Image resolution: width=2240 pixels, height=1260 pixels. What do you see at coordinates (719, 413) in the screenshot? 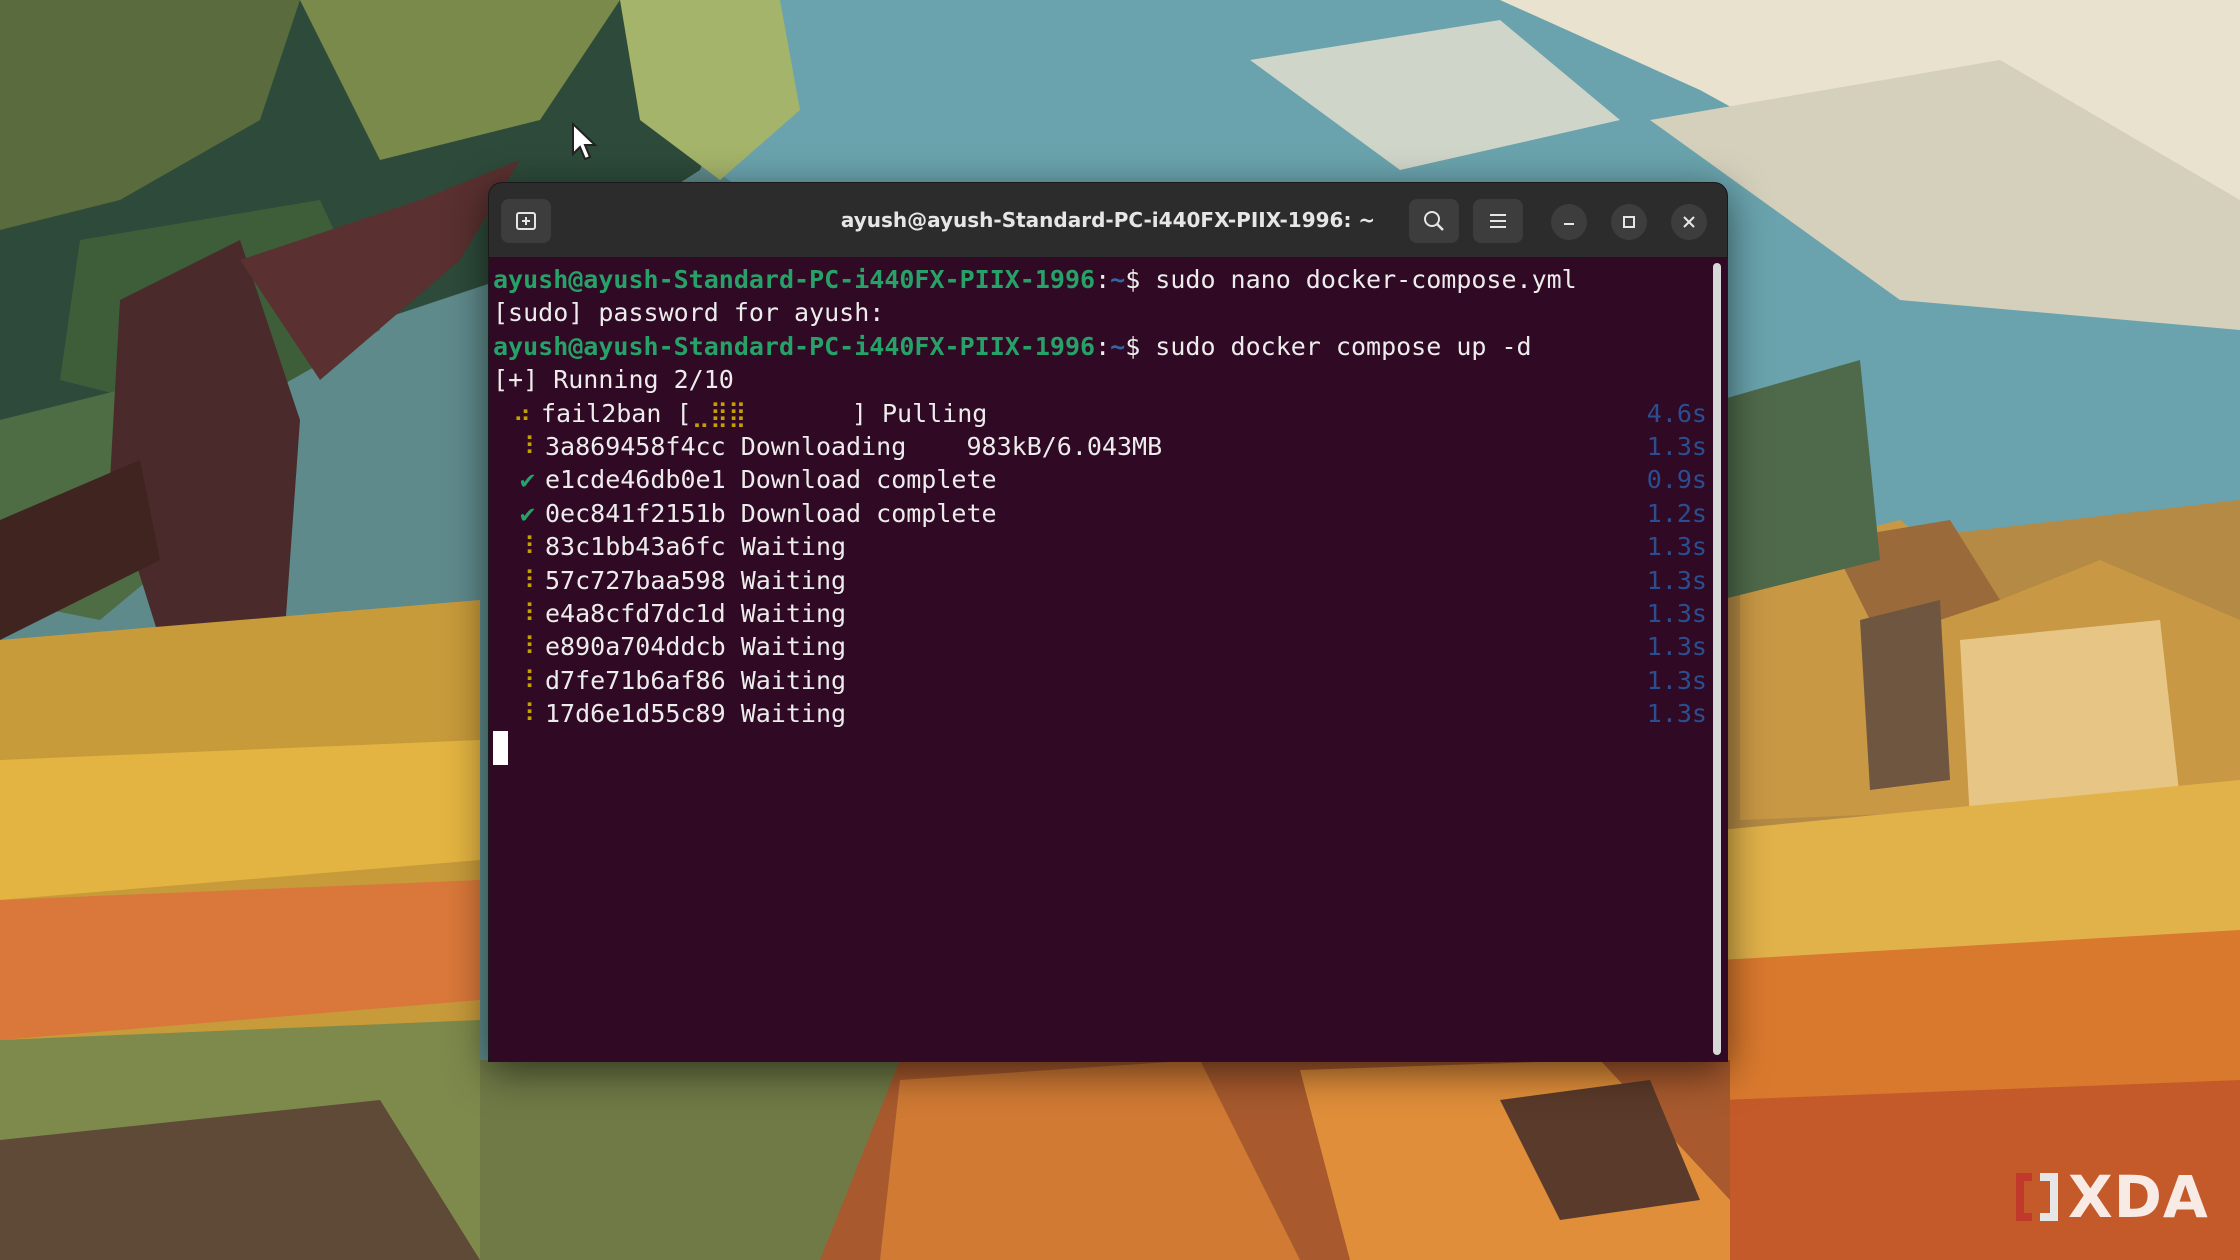
I see `progress-bar-glyphs: ⣀⣿⣿` at bounding box center [719, 413].